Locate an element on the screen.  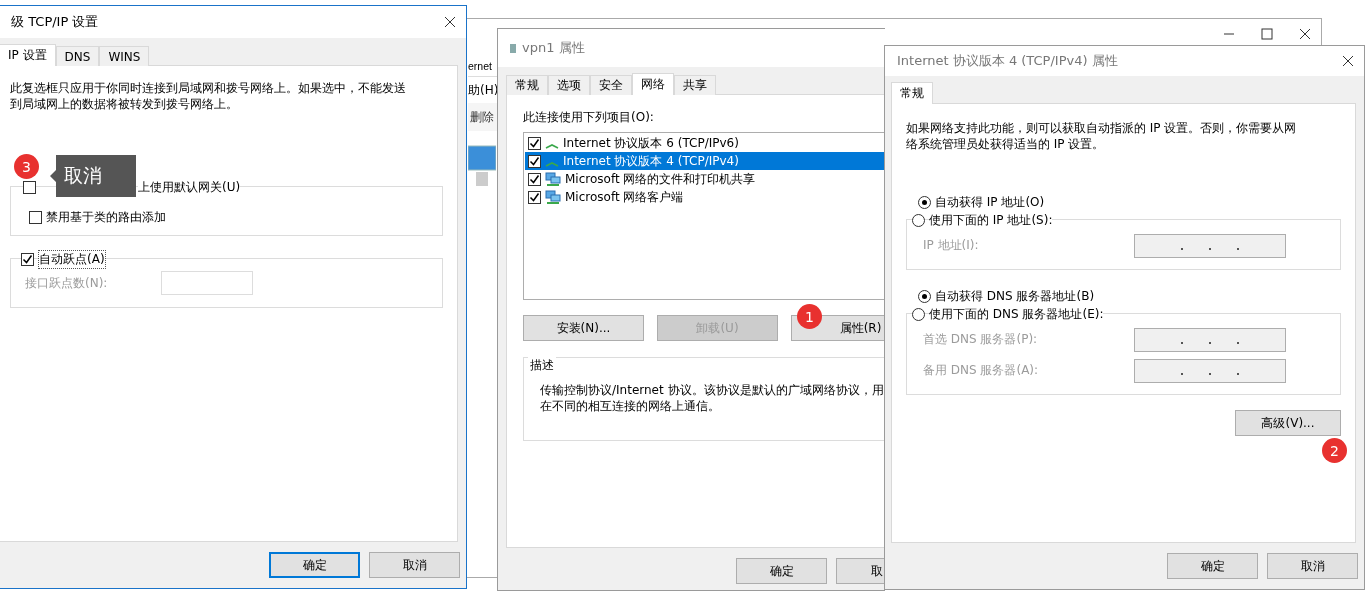
description-text: 到局域网上的数据将被转发到拨号网络上。 is located at coordinates (124, 104).